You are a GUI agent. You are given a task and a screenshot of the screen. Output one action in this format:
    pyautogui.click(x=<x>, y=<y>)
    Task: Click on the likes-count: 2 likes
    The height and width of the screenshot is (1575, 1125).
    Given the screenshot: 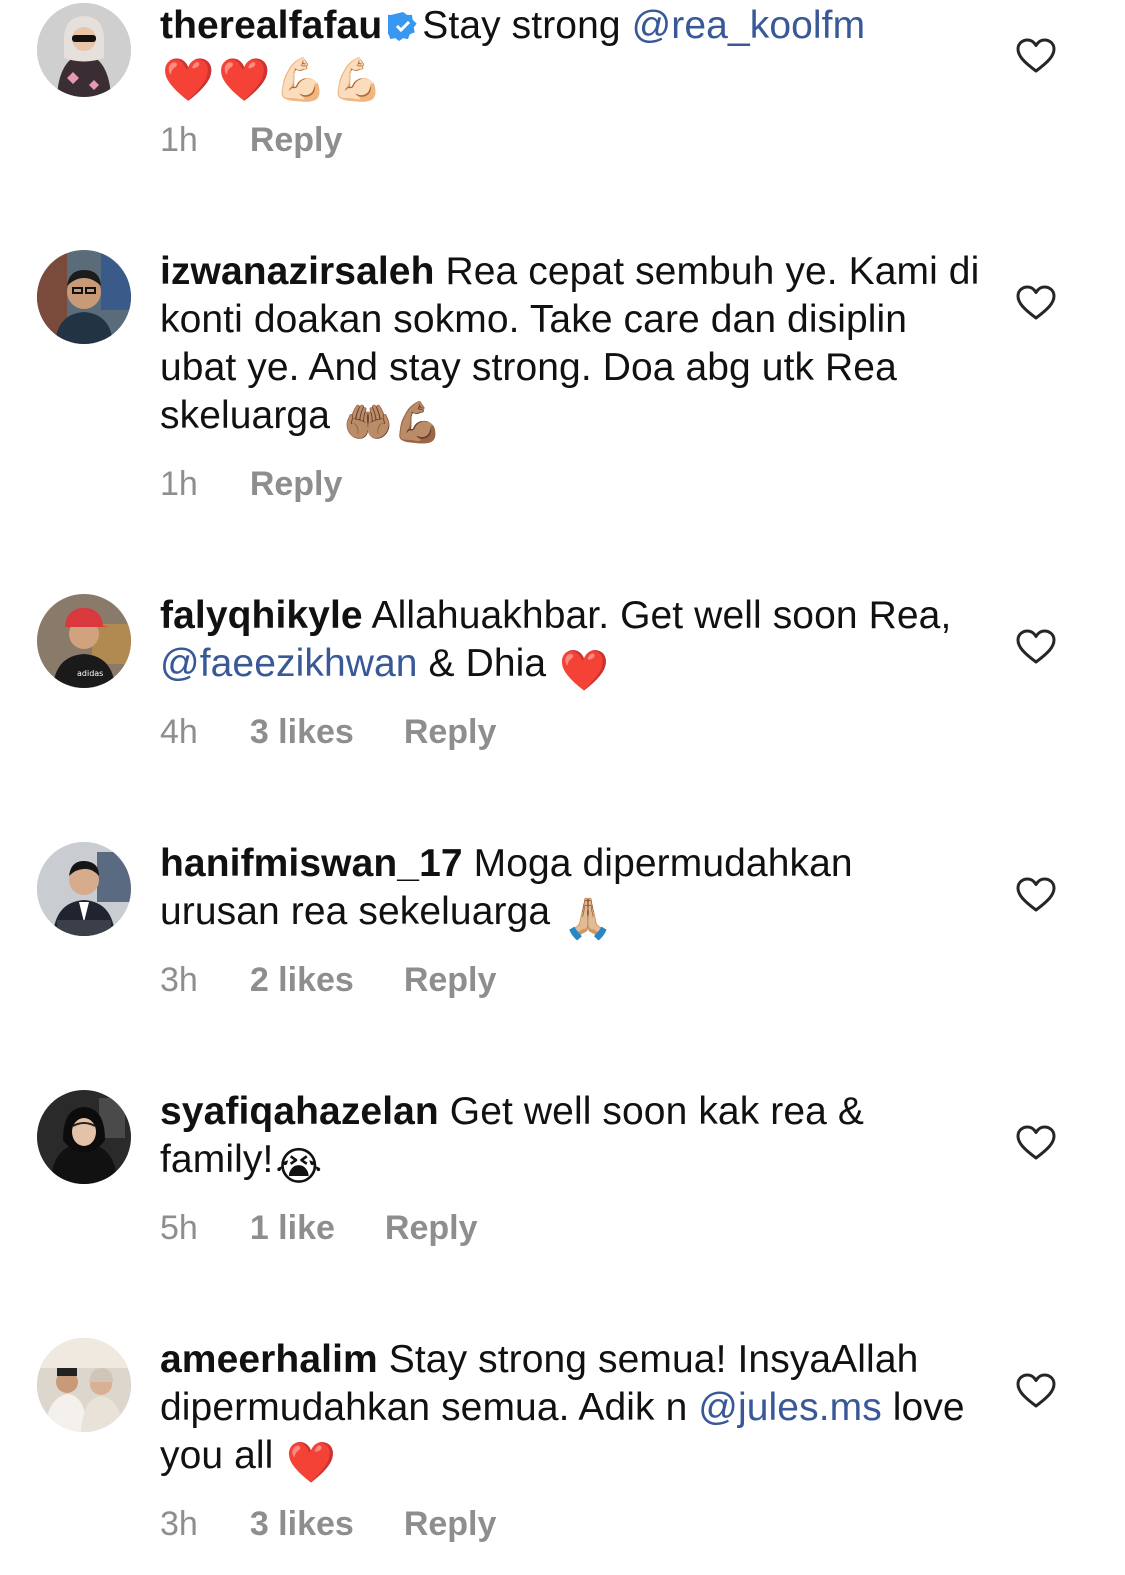 What is the action you would take?
    pyautogui.click(x=302, y=980)
    